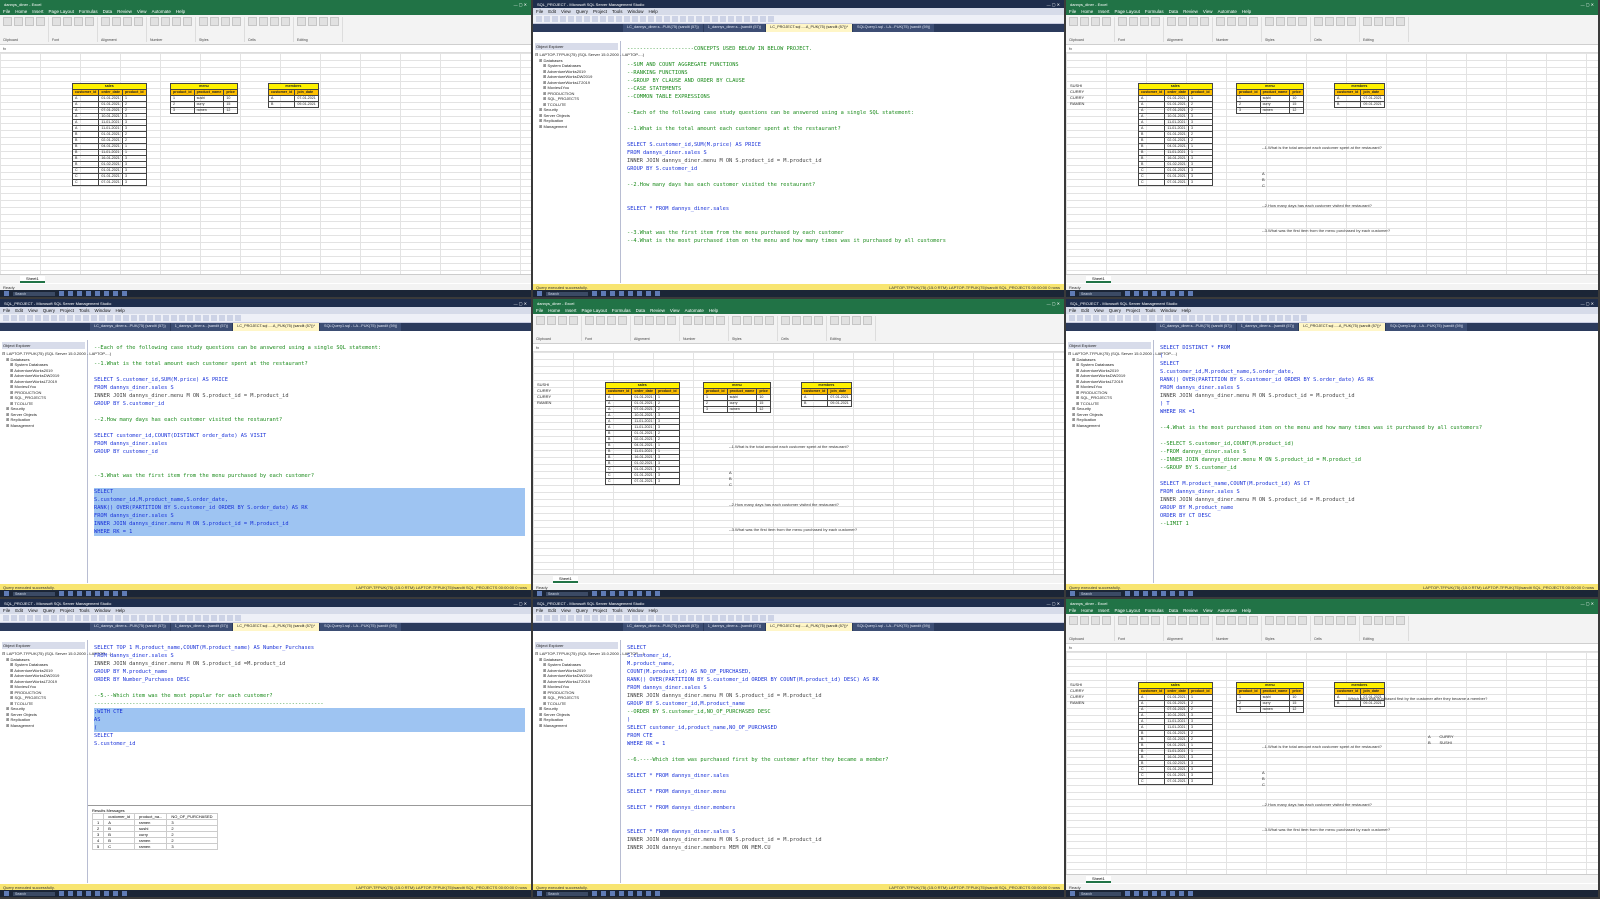 This screenshot has height=899, width=1600. I want to click on column-header: customer_id, so click(618, 391).